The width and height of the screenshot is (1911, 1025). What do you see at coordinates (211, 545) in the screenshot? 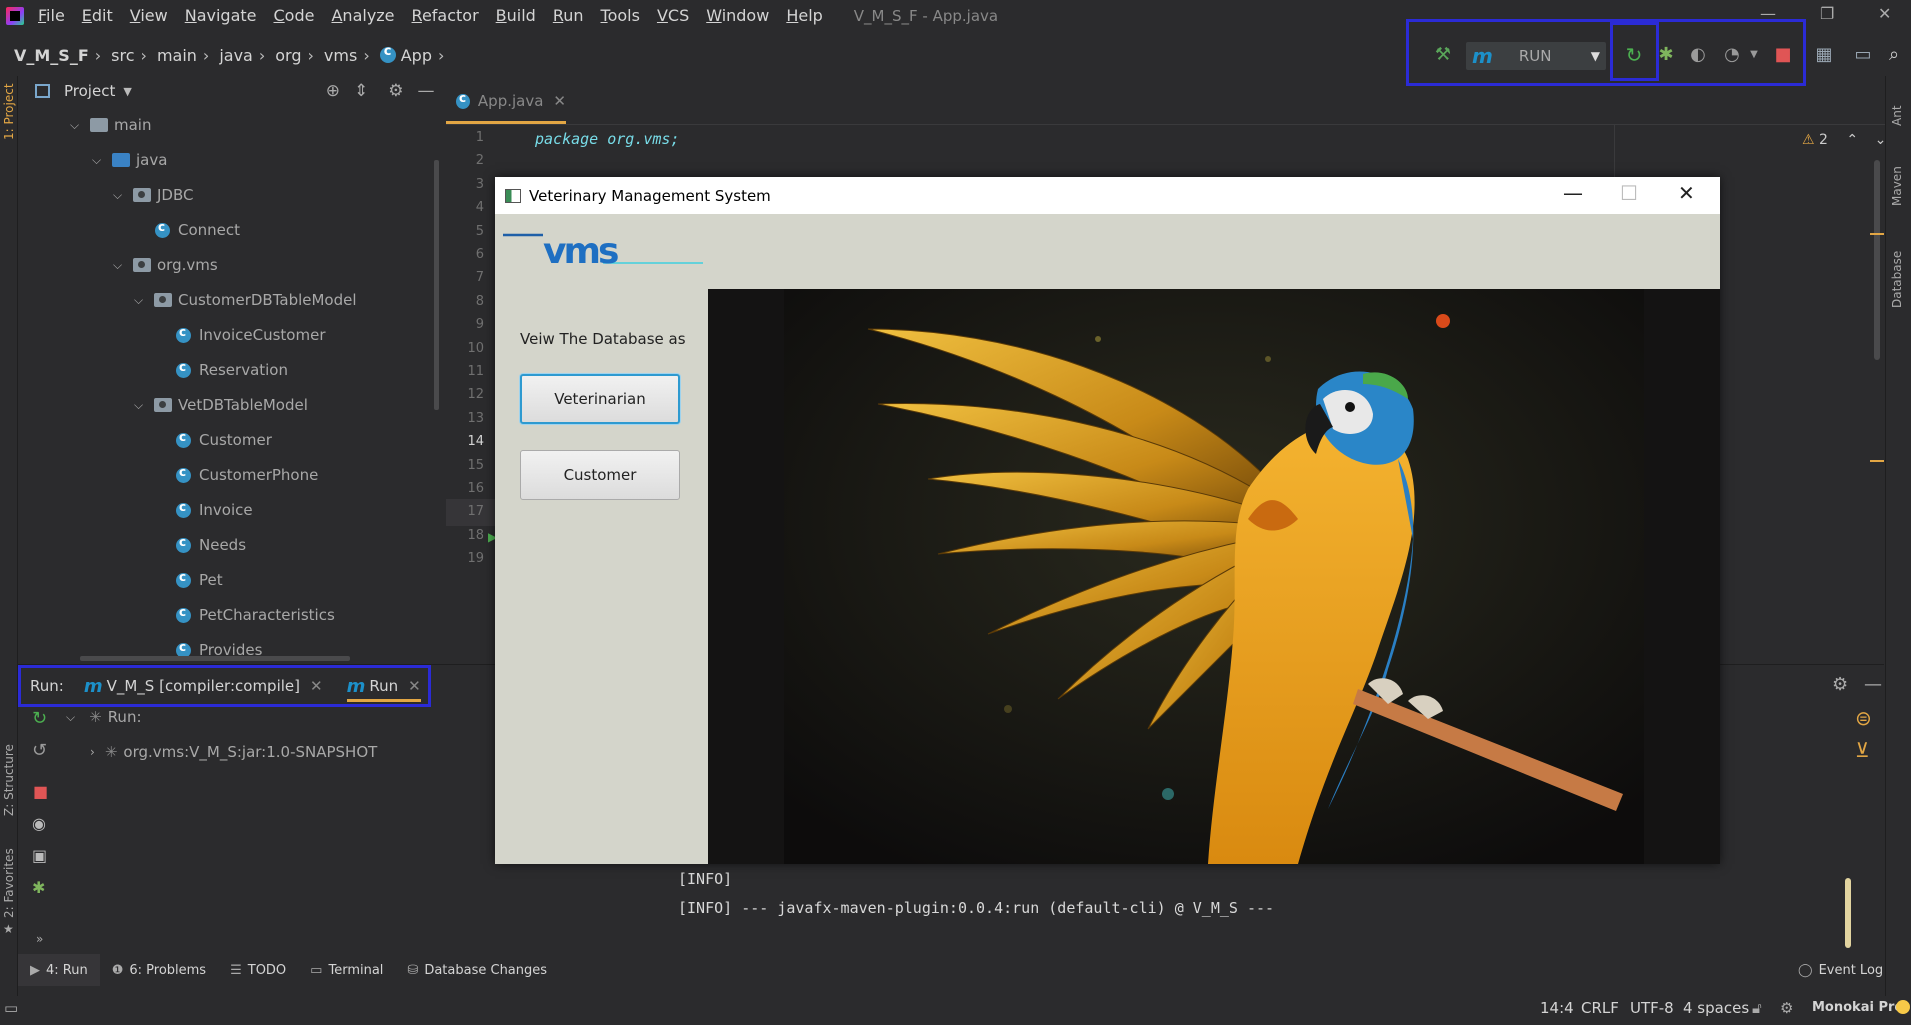
I see `tree-item: Needs` at bounding box center [211, 545].